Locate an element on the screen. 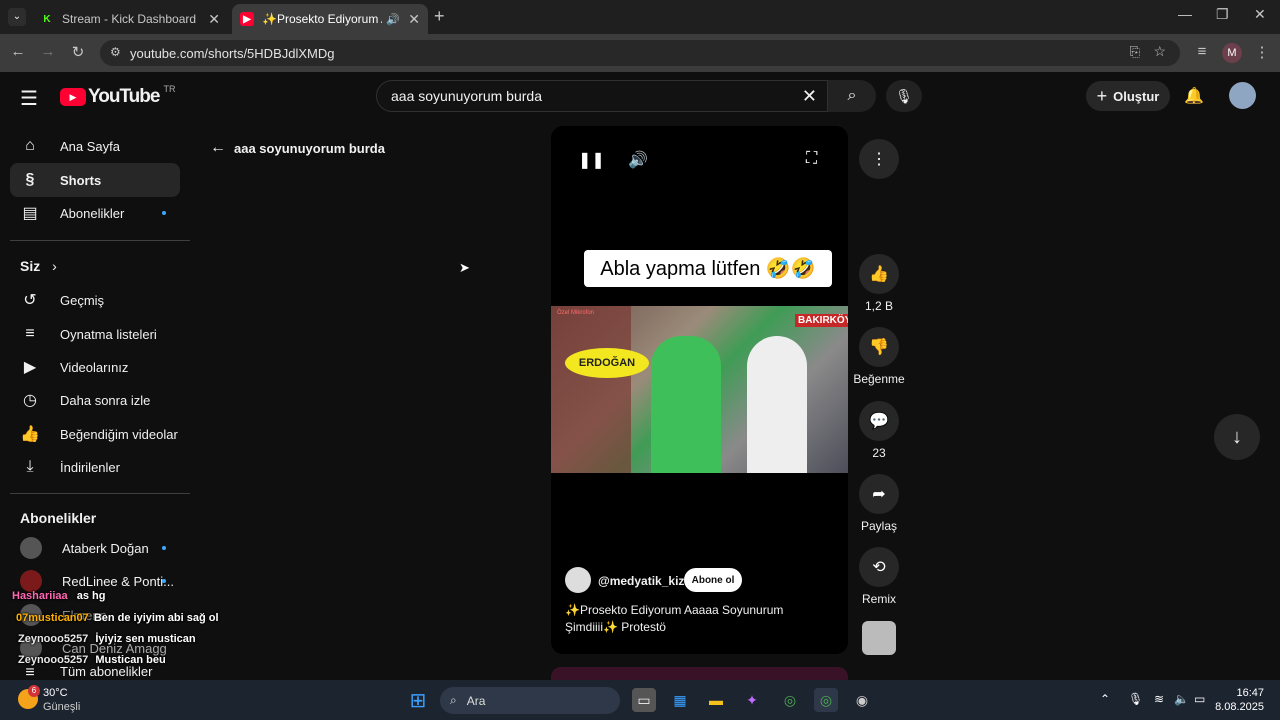  windows-start-icon: ⊞ is located at coordinates (418, 700).